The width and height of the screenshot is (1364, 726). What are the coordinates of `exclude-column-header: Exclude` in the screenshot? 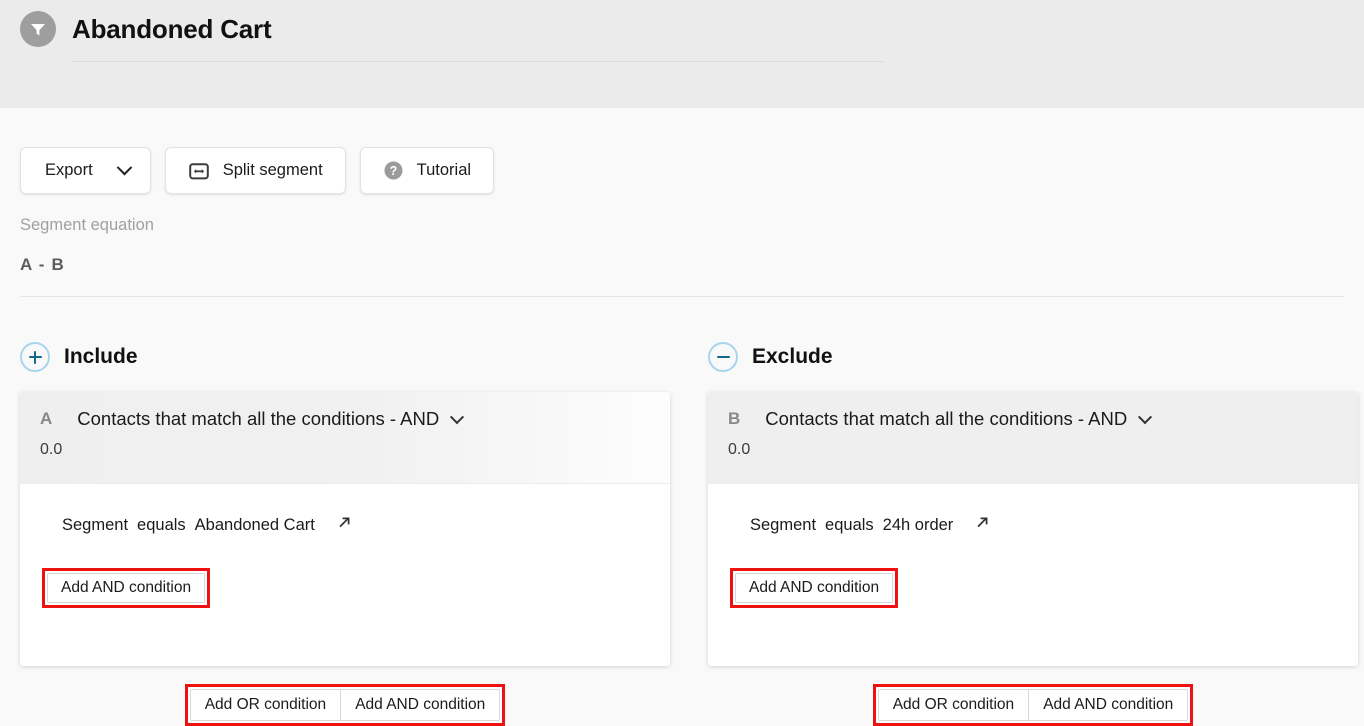 It's located at (1033, 357).